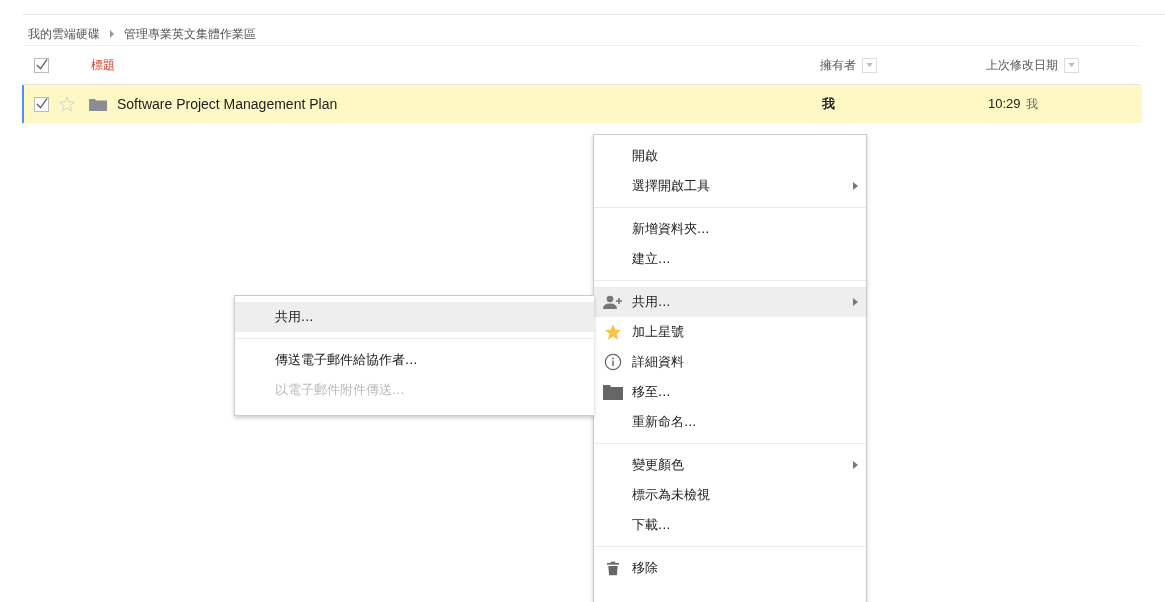  What do you see at coordinates (730, 156) in the screenshot?
I see `menu-item: 開啟` at bounding box center [730, 156].